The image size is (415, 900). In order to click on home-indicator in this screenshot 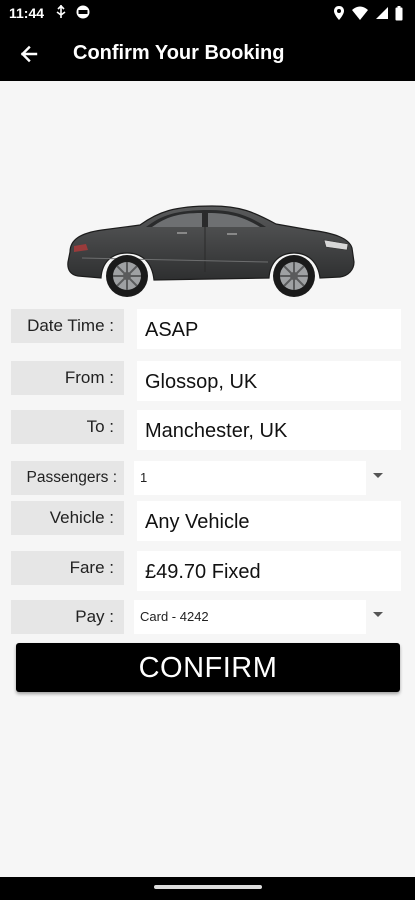, I will do `click(208, 887)`.